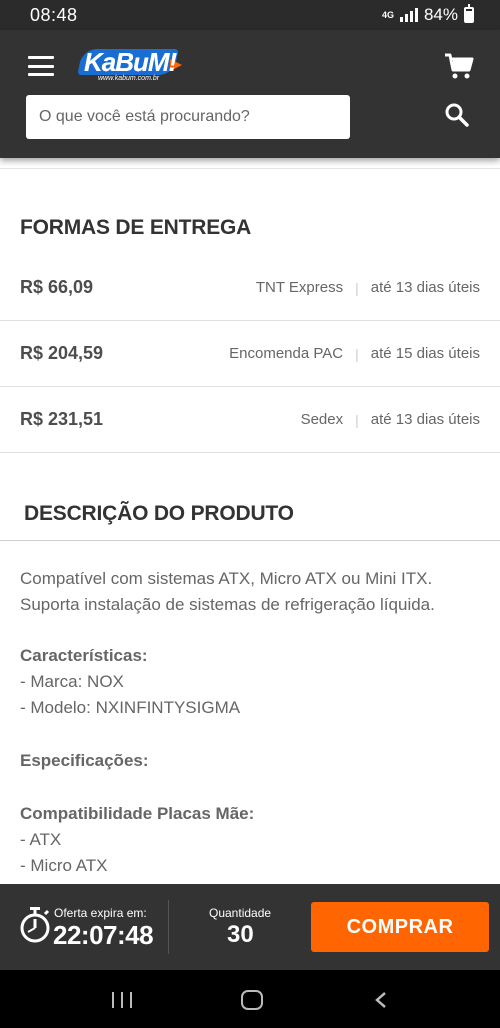 Image resolution: width=500 pixels, height=1028 pixels. I want to click on feature-item: - Modelo: NXINFINTYSIGMA, so click(130, 707).